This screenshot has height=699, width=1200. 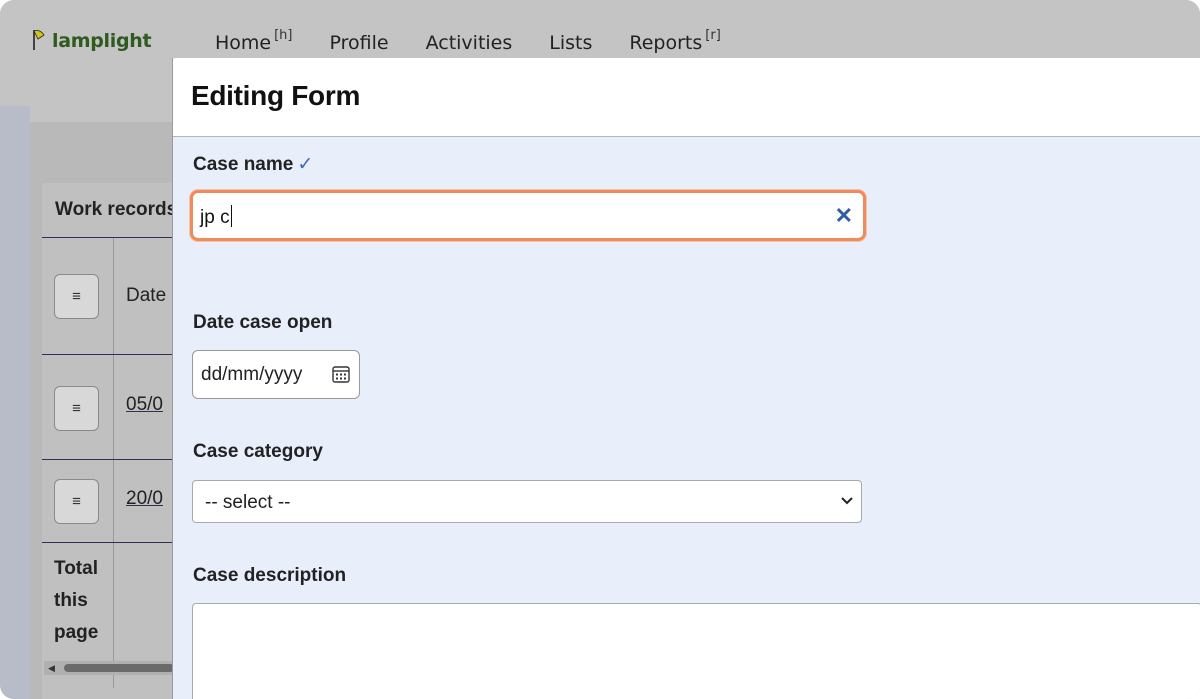 What do you see at coordinates (15, 402) in the screenshot?
I see `background-sidebar` at bounding box center [15, 402].